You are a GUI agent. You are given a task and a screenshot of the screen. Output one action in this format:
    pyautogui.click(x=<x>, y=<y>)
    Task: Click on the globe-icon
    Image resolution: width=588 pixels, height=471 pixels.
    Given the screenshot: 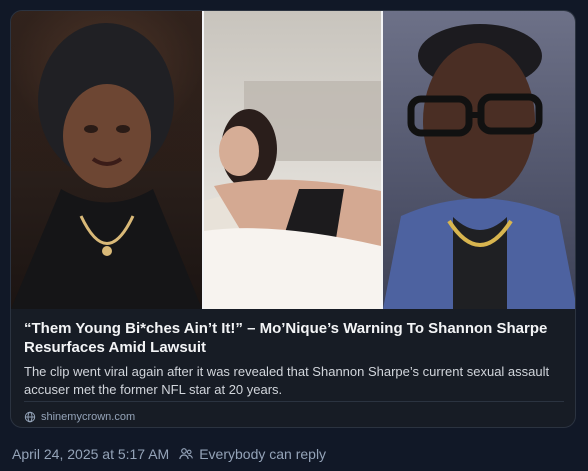 What is the action you would take?
    pyautogui.click(x=30, y=417)
    